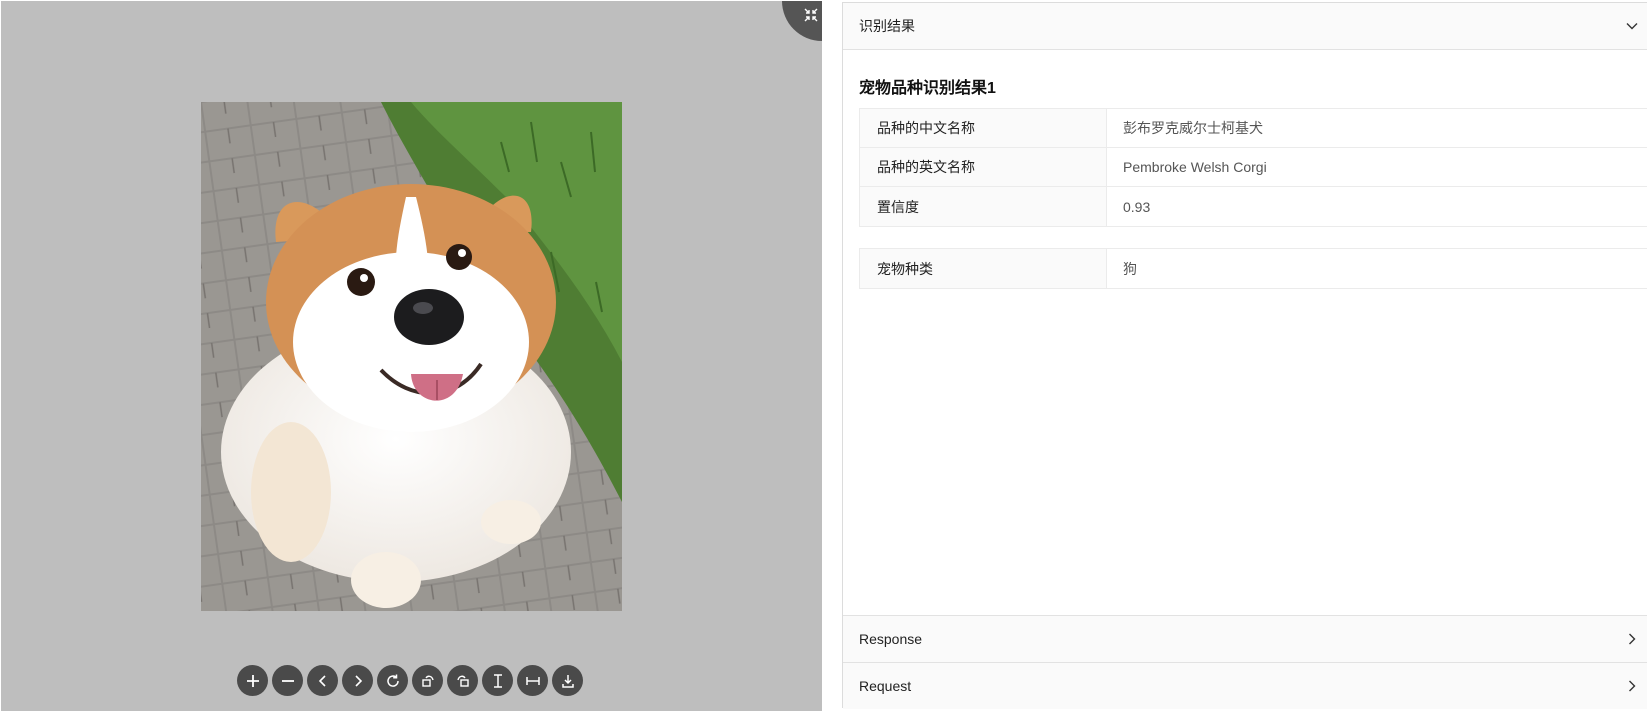 The width and height of the screenshot is (1647, 711). I want to click on viewer-toolbar, so click(410, 680).